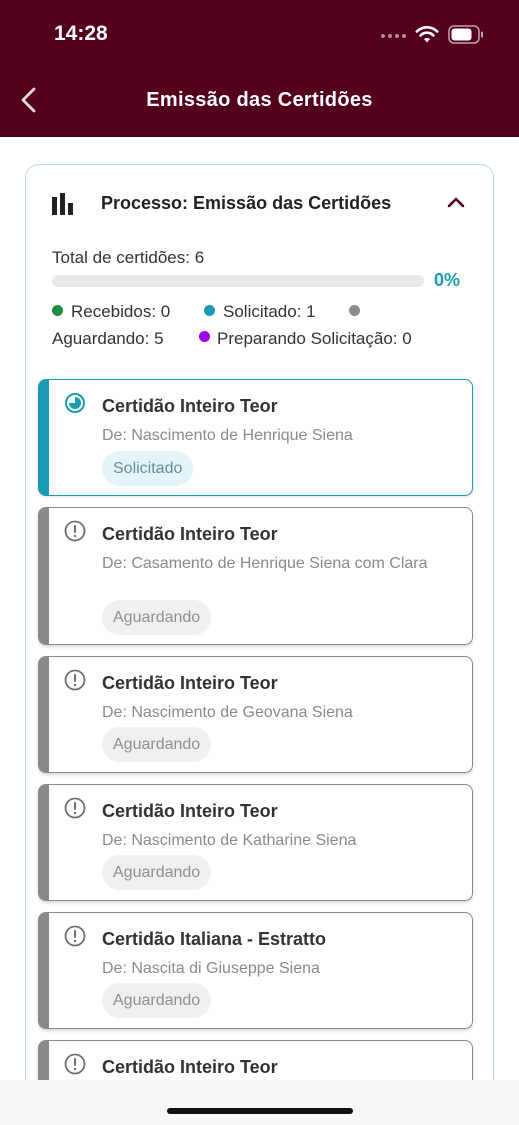  I want to click on certificate-title: Certidão Italiana - Estratto, so click(214, 939).